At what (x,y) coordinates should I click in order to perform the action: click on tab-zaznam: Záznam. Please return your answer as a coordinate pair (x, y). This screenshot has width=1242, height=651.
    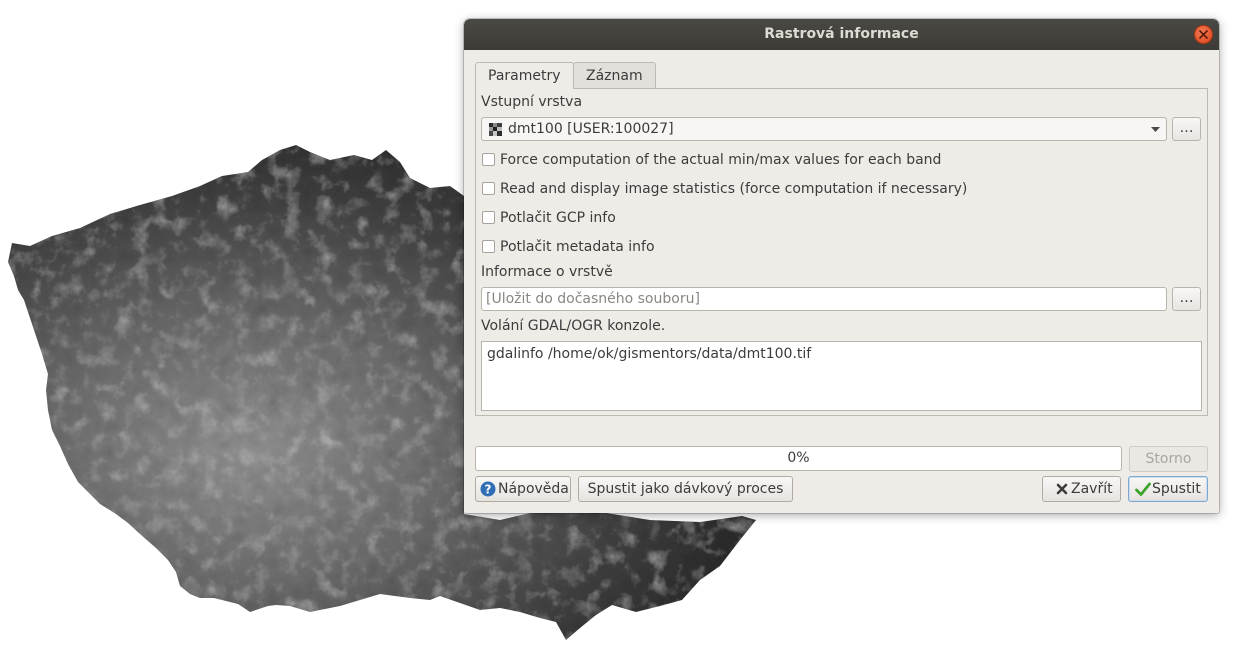
    Looking at the image, I should click on (614, 75).